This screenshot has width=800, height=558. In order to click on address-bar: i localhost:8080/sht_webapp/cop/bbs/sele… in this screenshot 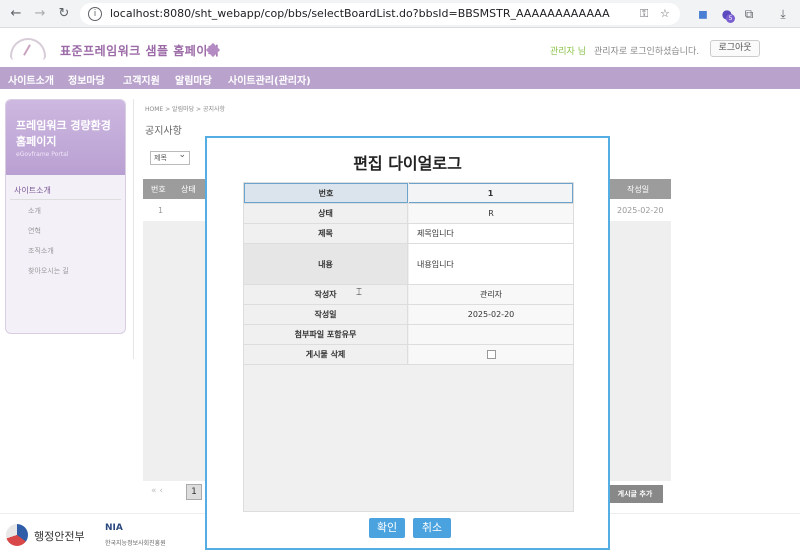, I will do `click(380, 14)`.